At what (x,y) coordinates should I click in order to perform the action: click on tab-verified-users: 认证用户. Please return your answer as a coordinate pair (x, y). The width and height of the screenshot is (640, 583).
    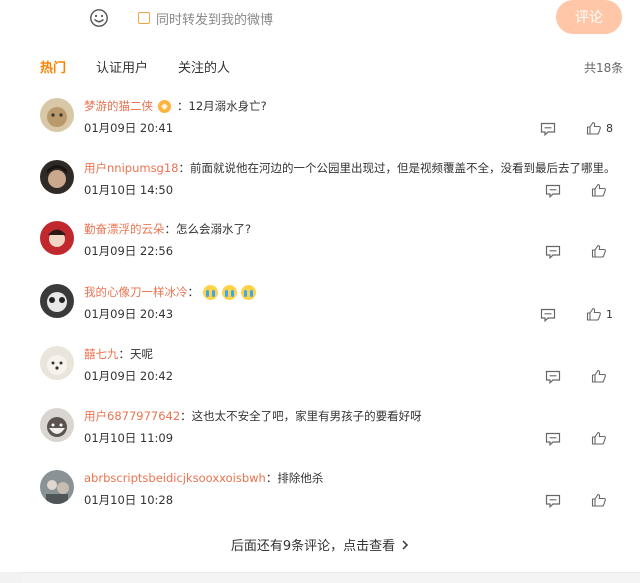
    Looking at the image, I should click on (122, 66).